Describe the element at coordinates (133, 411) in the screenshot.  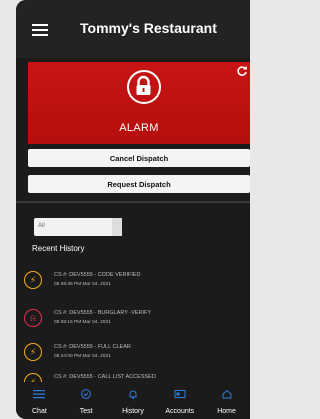
I see `tab-label: History` at that location.